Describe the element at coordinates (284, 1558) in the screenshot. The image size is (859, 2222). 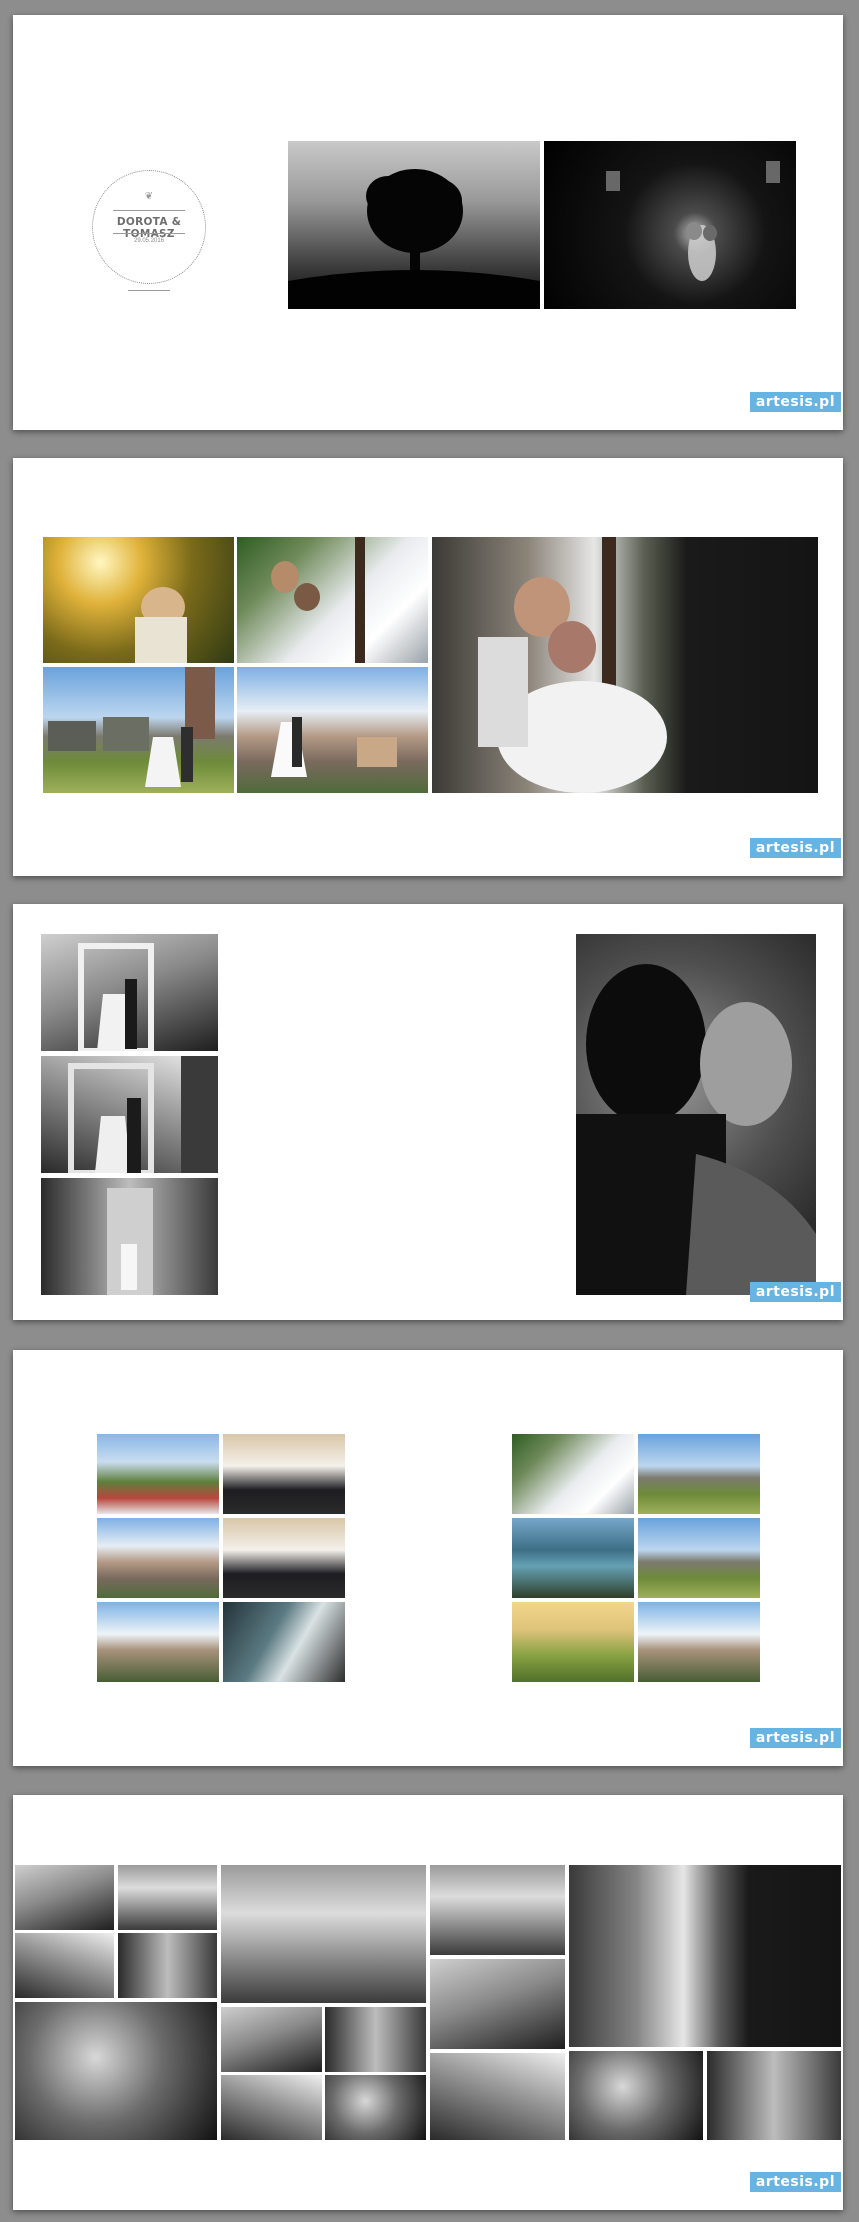
I see `smiling-couple-photo` at that location.